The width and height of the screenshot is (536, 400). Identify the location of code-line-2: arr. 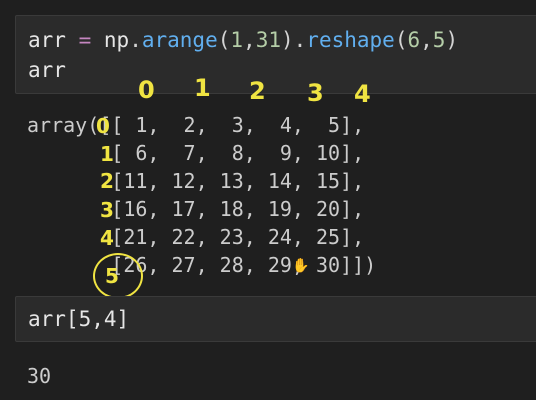
(47, 70).